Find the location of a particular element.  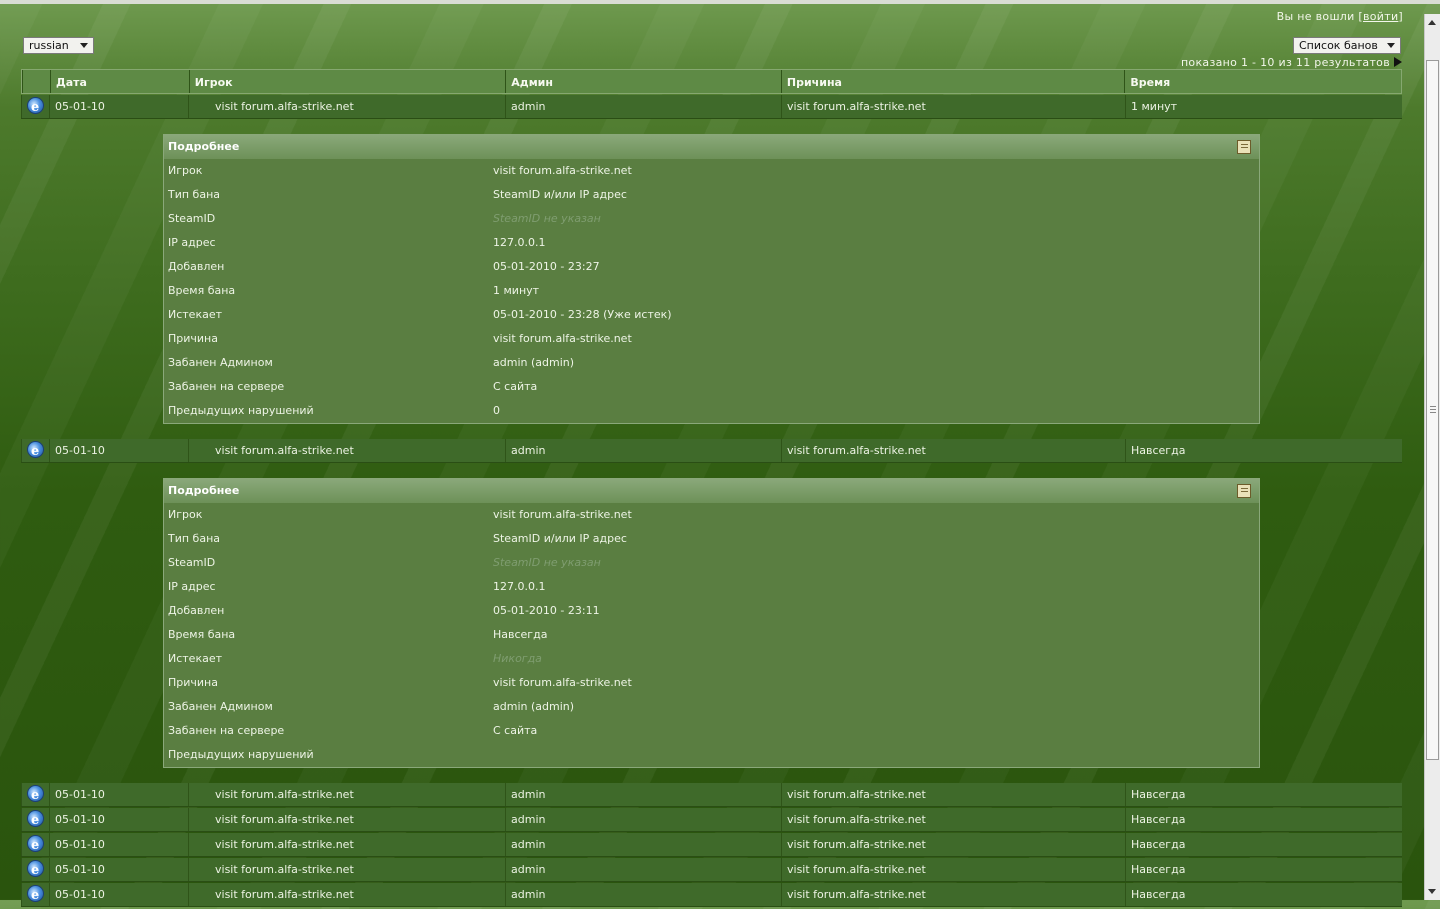

top-border is located at coordinates (720, 2).